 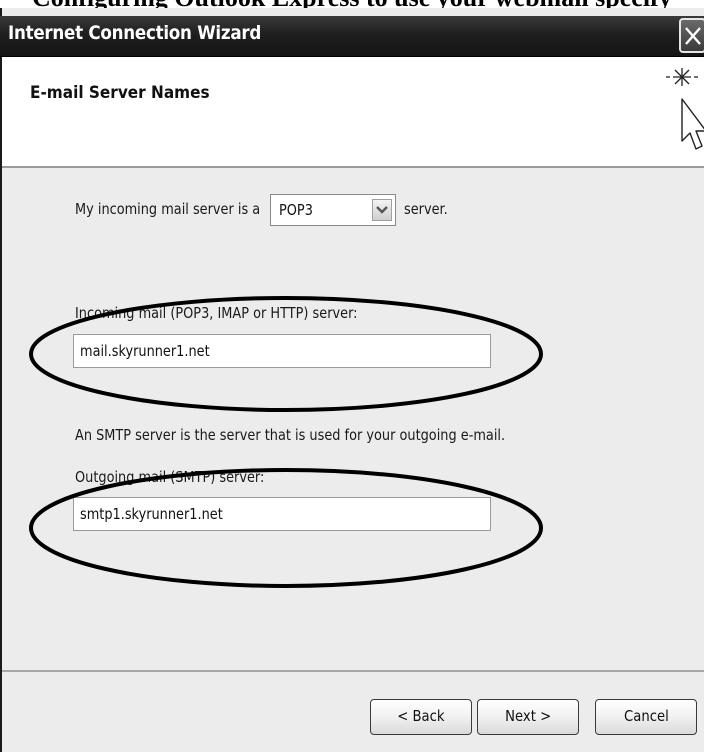 What do you see at coordinates (151, 514) in the screenshot?
I see `outgoing-server-value: smtp1.skyrunner1.net` at bounding box center [151, 514].